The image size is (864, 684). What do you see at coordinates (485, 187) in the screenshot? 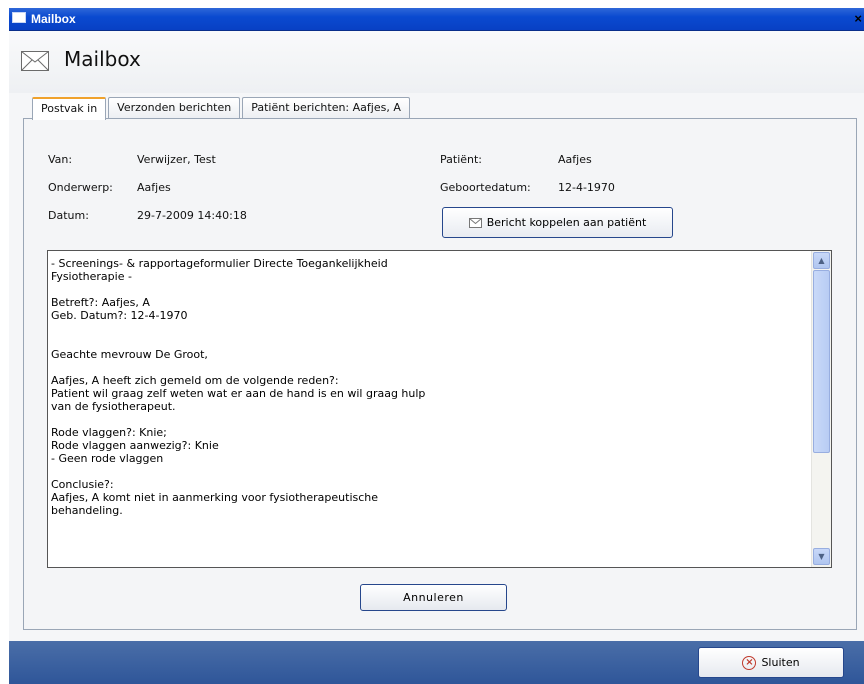
I see `dob-label: Geboortedatum:` at bounding box center [485, 187].